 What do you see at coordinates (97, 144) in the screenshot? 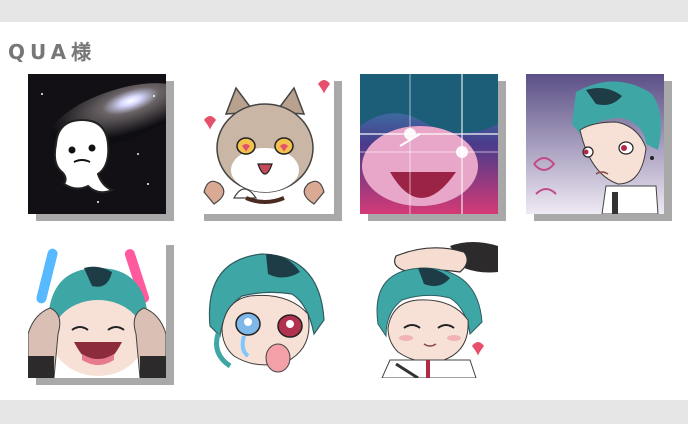
I see `ghost-space-icon` at bounding box center [97, 144].